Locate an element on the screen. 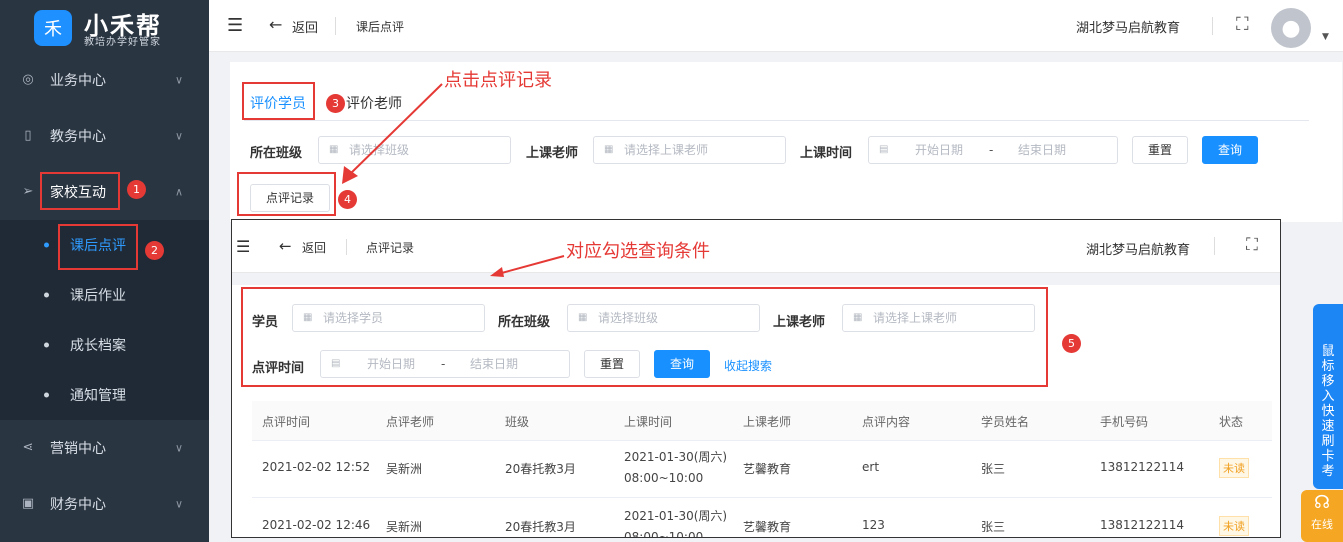 The width and height of the screenshot is (1343, 542). caret-down-icon: ▼ is located at coordinates (1325, 37).